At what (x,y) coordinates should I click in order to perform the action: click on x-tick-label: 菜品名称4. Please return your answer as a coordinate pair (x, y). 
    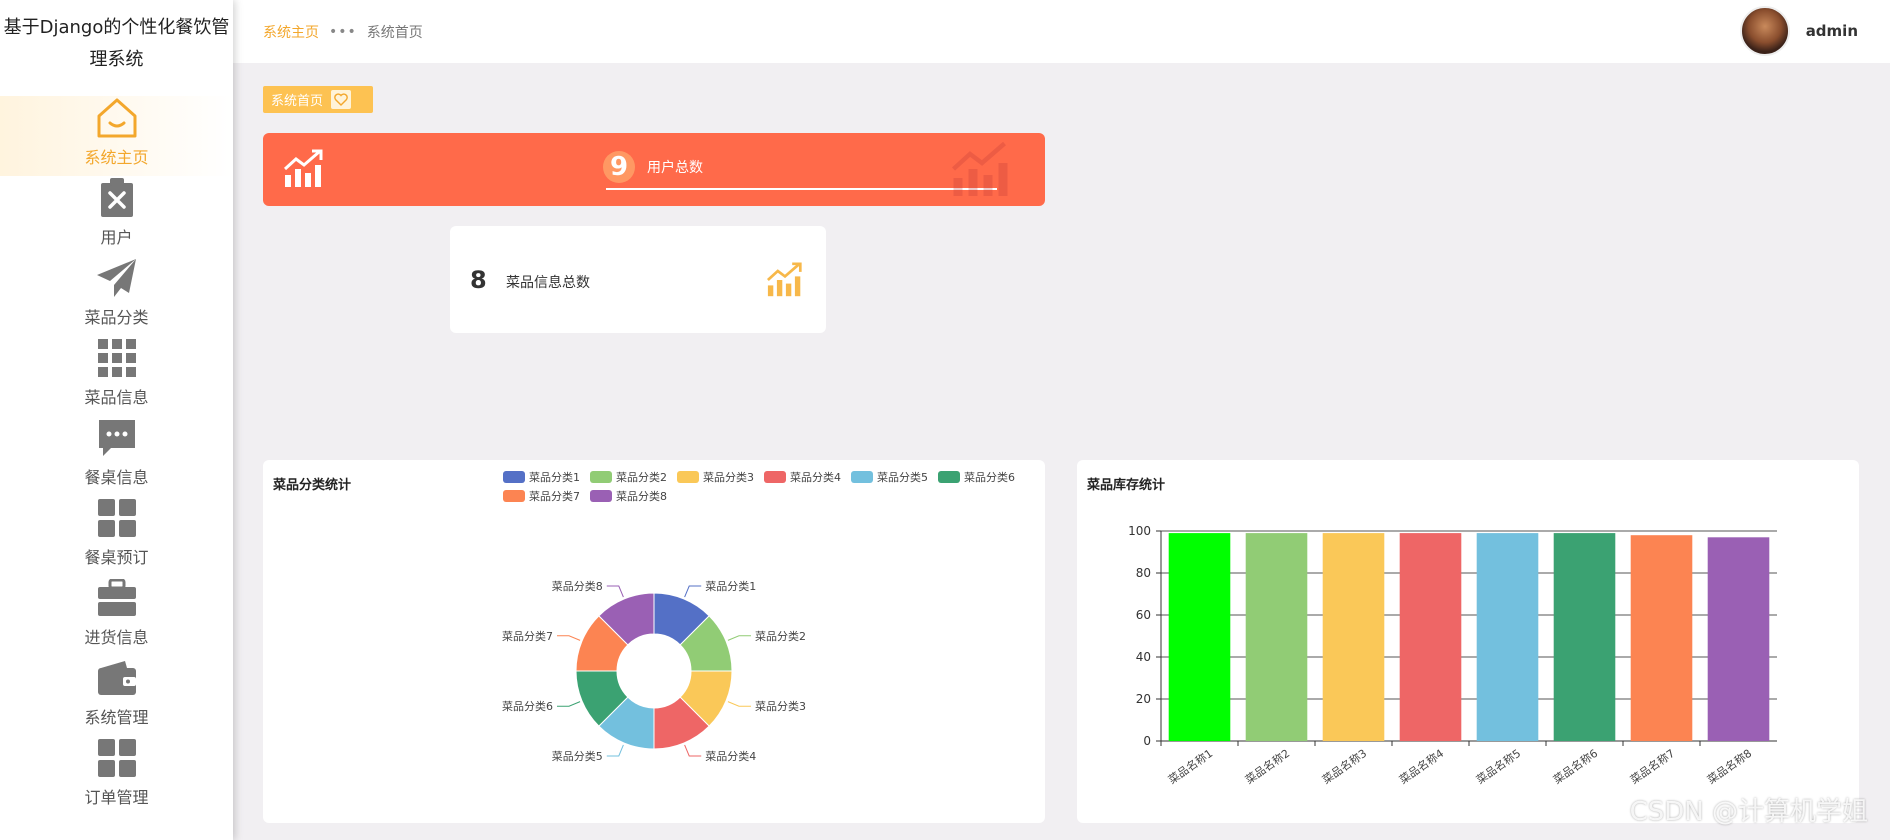
    Looking at the image, I should click on (1421, 766).